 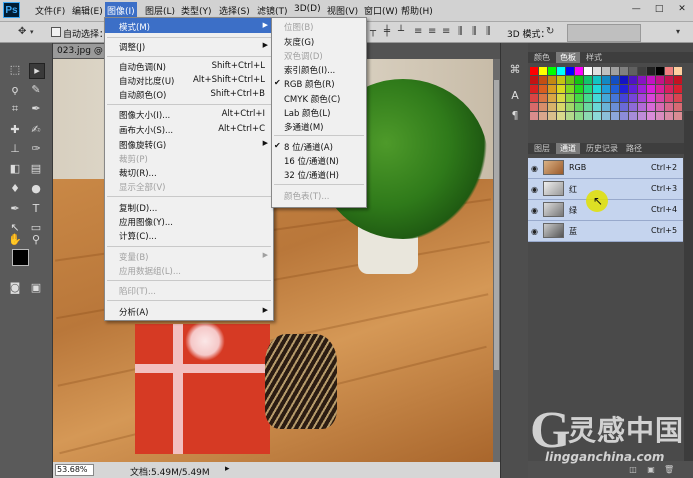 I want to click on channel-row-blue: ◉ 蓝 Ctrl+5, so click(x=605, y=231).